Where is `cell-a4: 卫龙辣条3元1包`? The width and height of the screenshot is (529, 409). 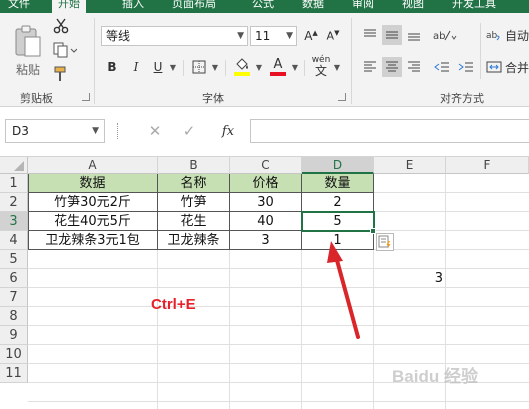 cell-a4: 卫龙辣条3元1包 is located at coordinates (93, 240).